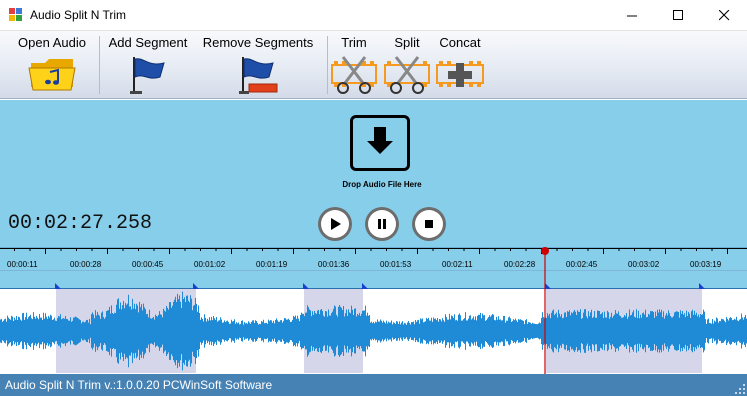 The height and width of the screenshot is (396, 747). I want to click on minimize-button, so click(632, 15).